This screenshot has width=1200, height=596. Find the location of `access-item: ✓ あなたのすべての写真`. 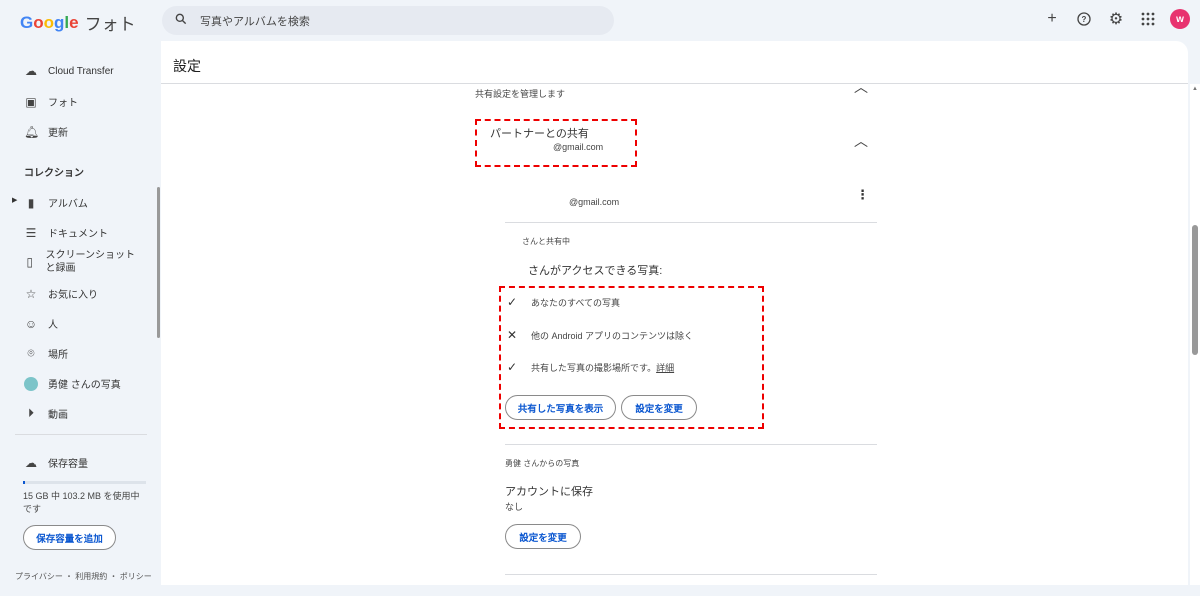

access-item: ✓ あなたのすべての写真 is located at coordinates (563, 302).